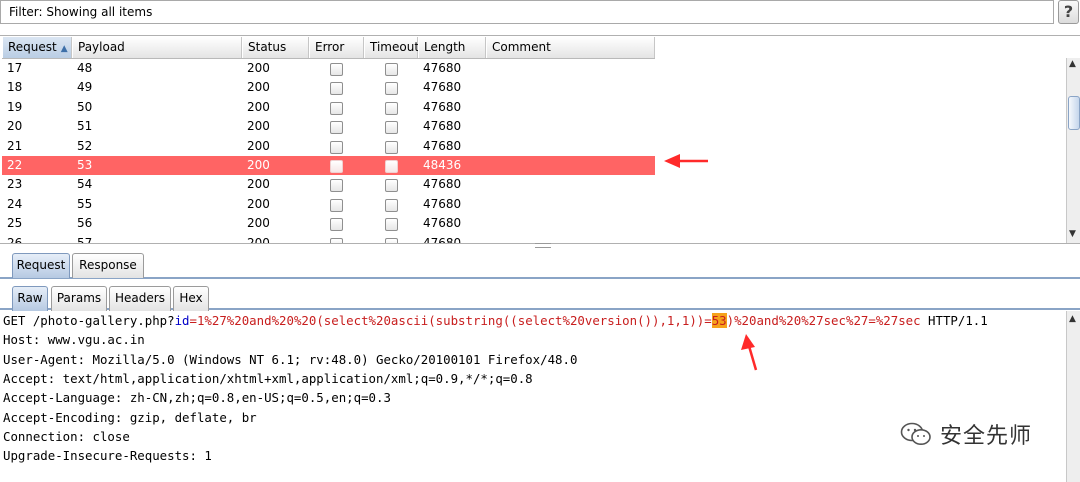 The image size is (1080, 482). What do you see at coordinates (275, 47) in the screenshot?
I see `column-header-status: Status` at bounding box center [275, 47].